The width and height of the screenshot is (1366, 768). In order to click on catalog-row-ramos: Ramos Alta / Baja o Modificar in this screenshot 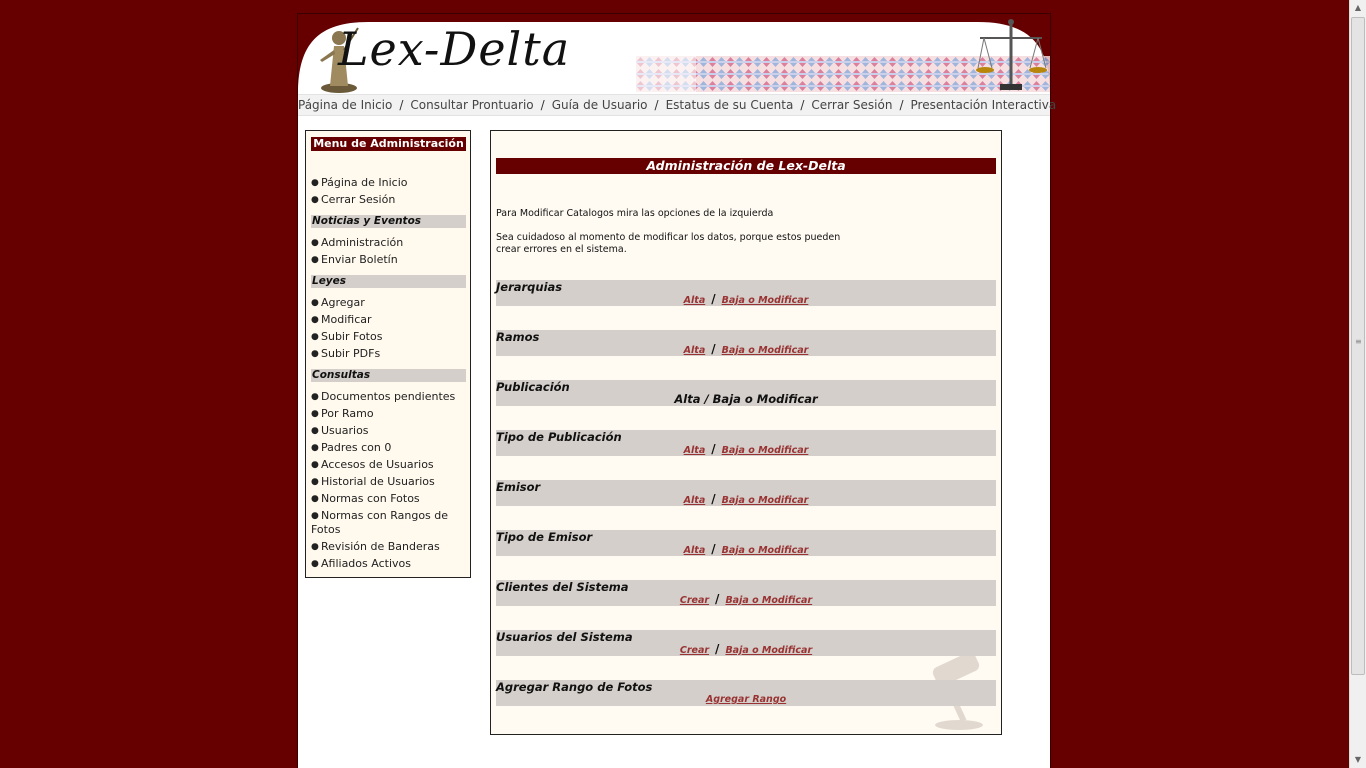, I will do `click(746, 343)`.